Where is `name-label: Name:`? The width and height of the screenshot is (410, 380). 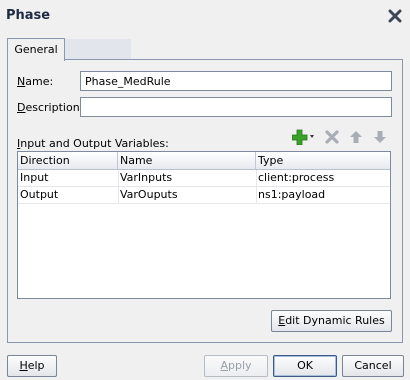 name-label: Name: is located at coordinates (35, 81).